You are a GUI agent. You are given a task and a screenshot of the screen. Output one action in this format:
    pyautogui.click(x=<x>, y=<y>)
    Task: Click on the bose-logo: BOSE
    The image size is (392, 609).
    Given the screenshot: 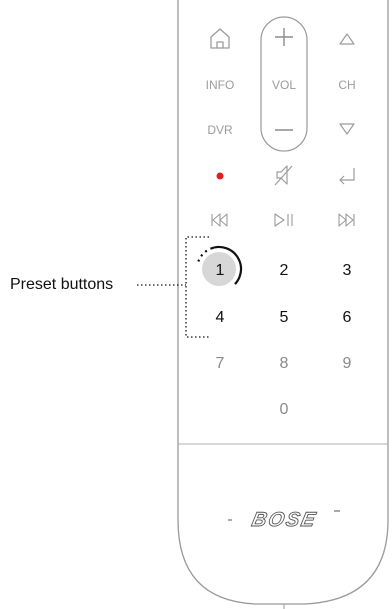 What is the action you would take?
    pyautogui.click(x=284, y=520)
    